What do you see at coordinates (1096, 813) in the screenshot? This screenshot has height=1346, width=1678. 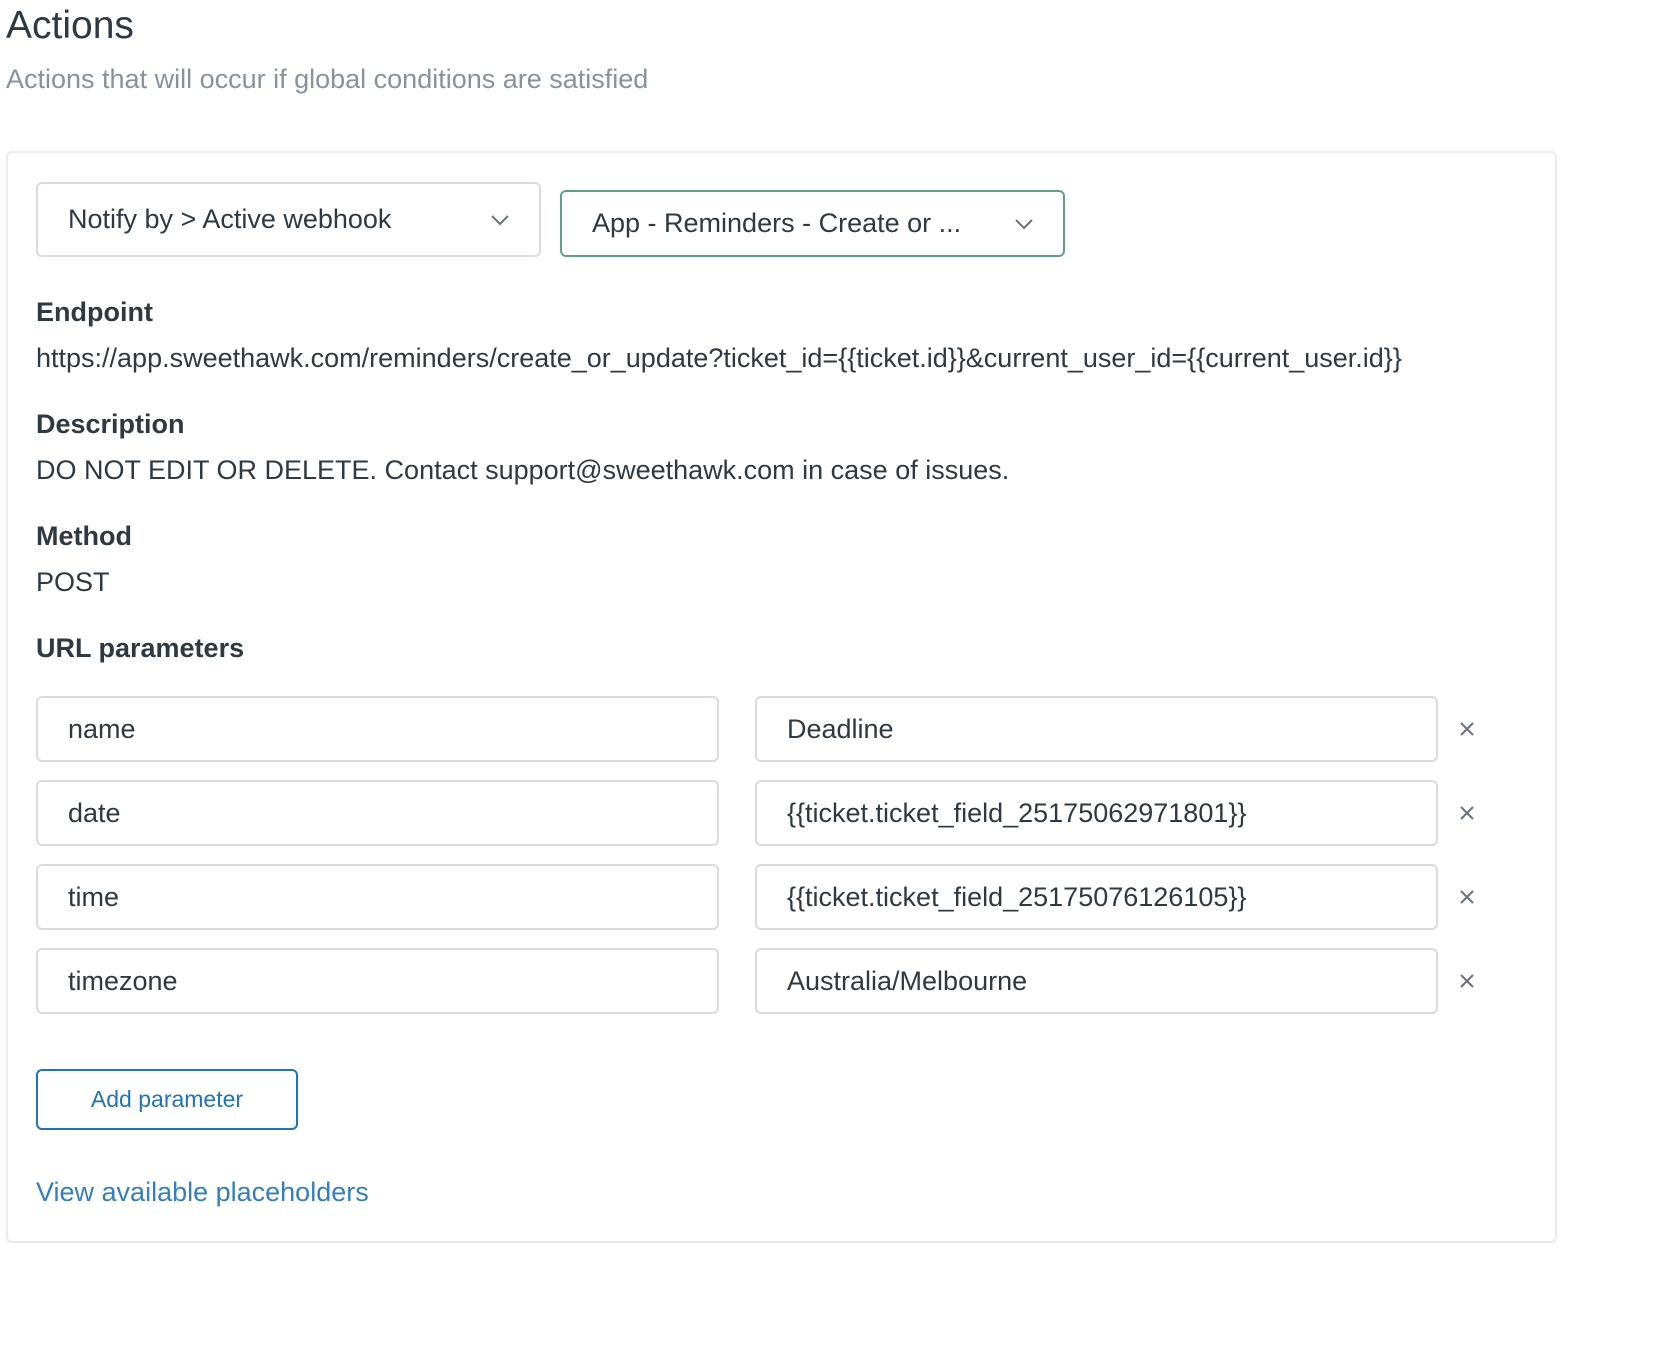 I see `parameter-value-input: {{ticket.ticket_field_25175062971801}}` at bounding box center [1096, 813].